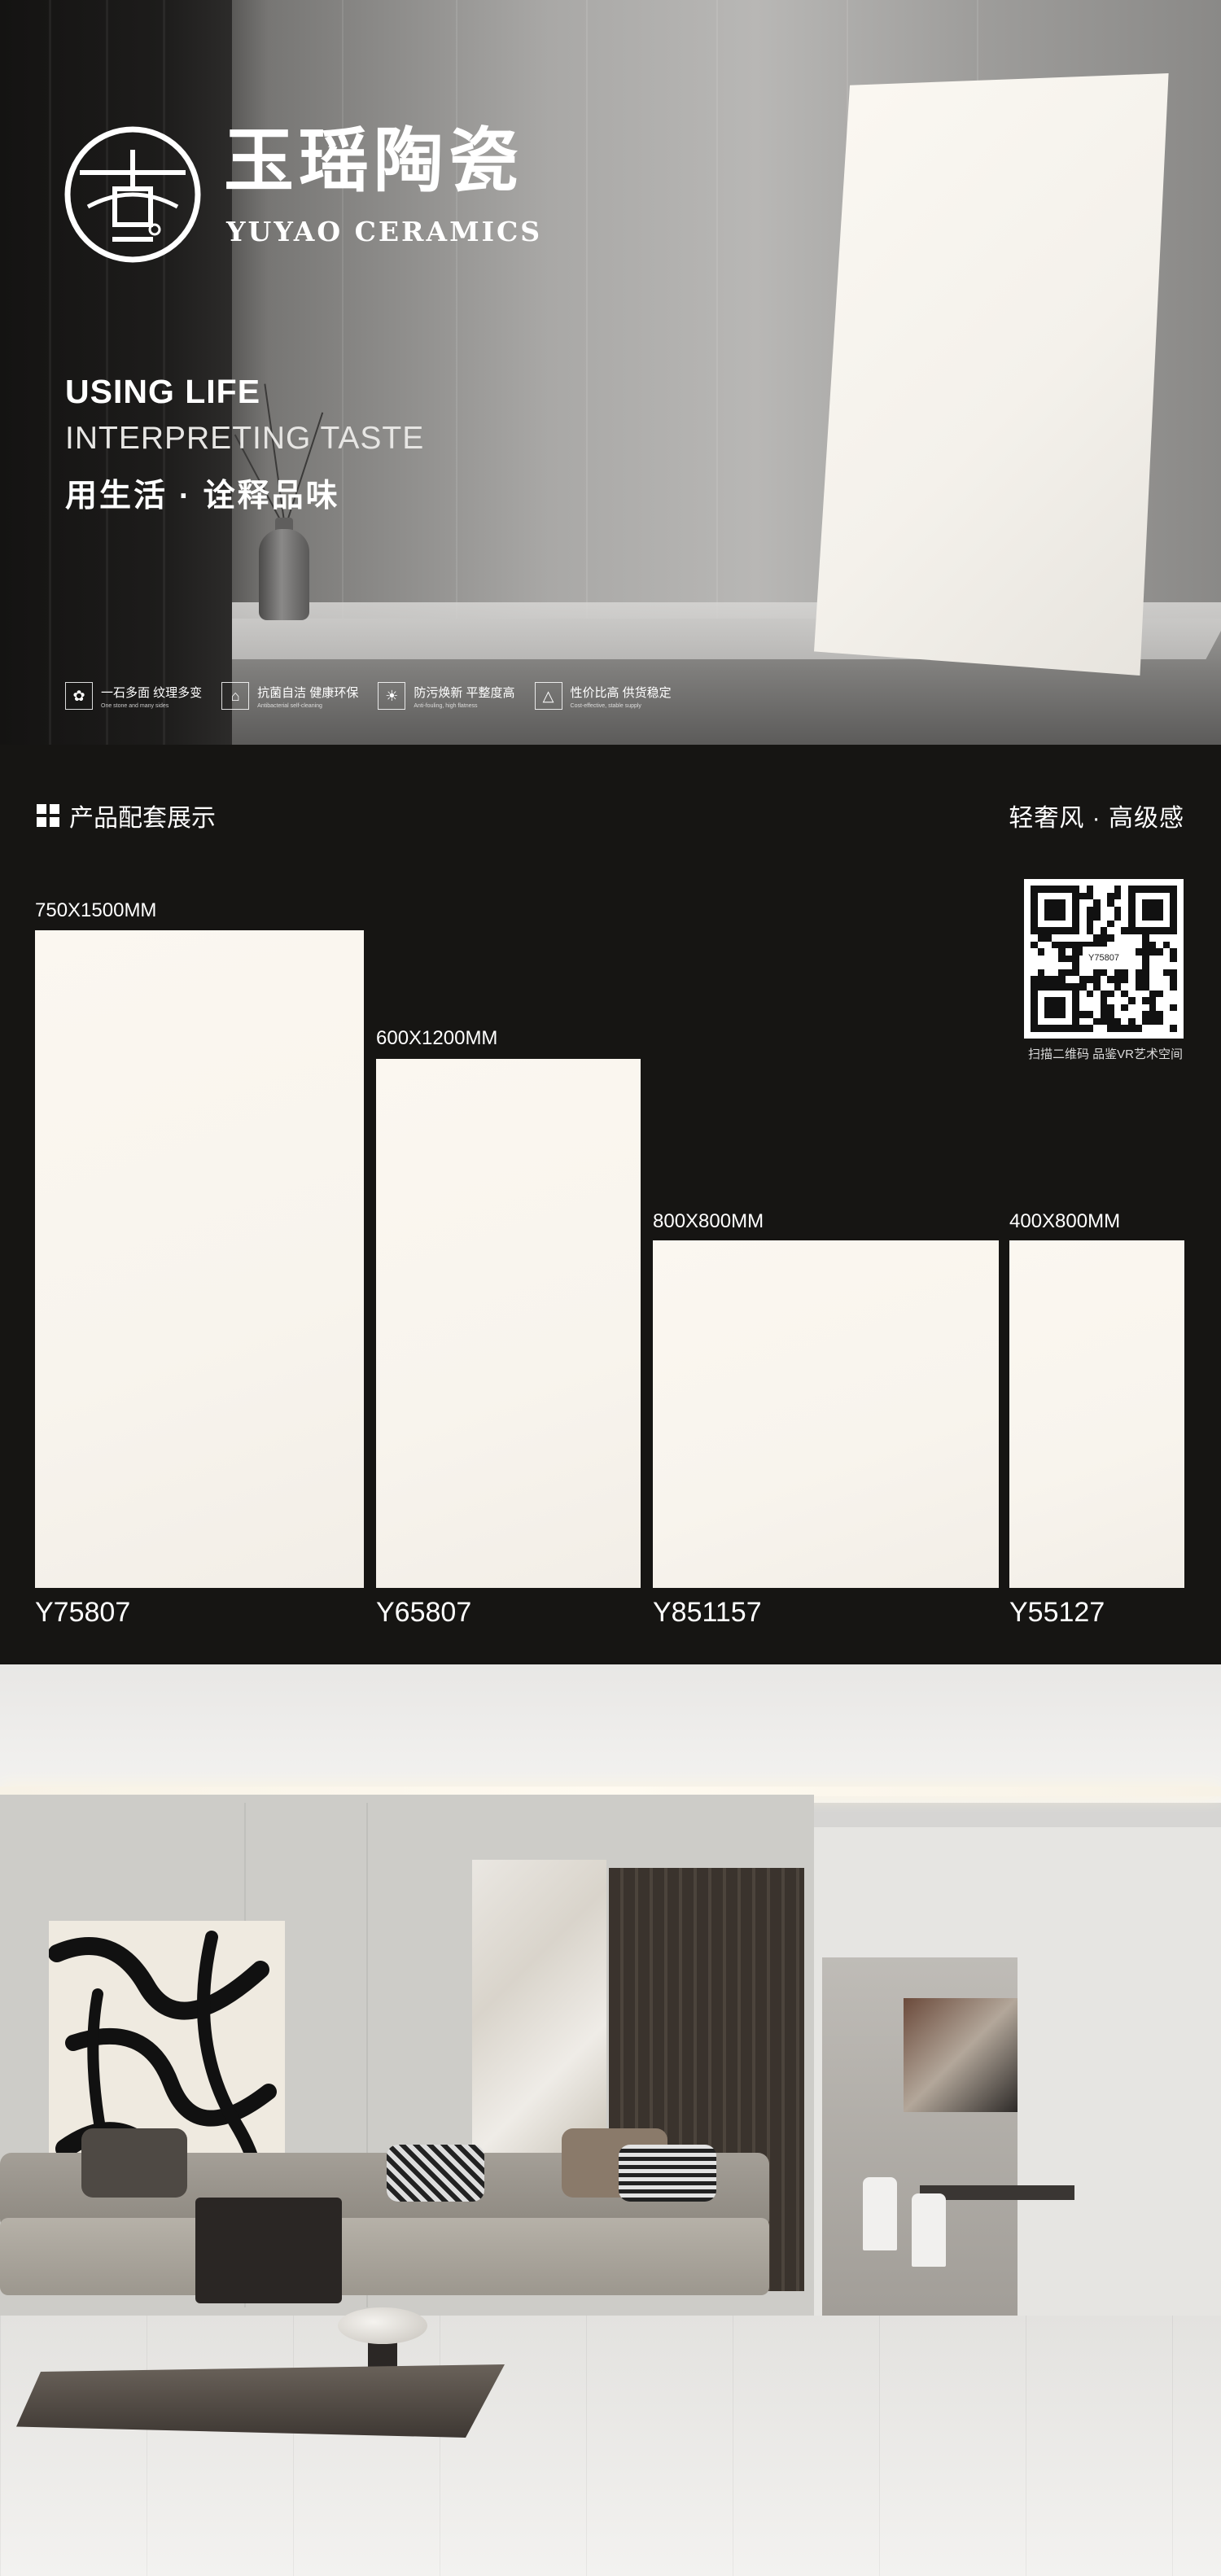 This screenshot has width=1221, height=2576. Describe the element at coordinates (1105, 1054) in the screenshot. I see `qr-caption: 扫描二维码 品鉴VR艺术空间` at that location.